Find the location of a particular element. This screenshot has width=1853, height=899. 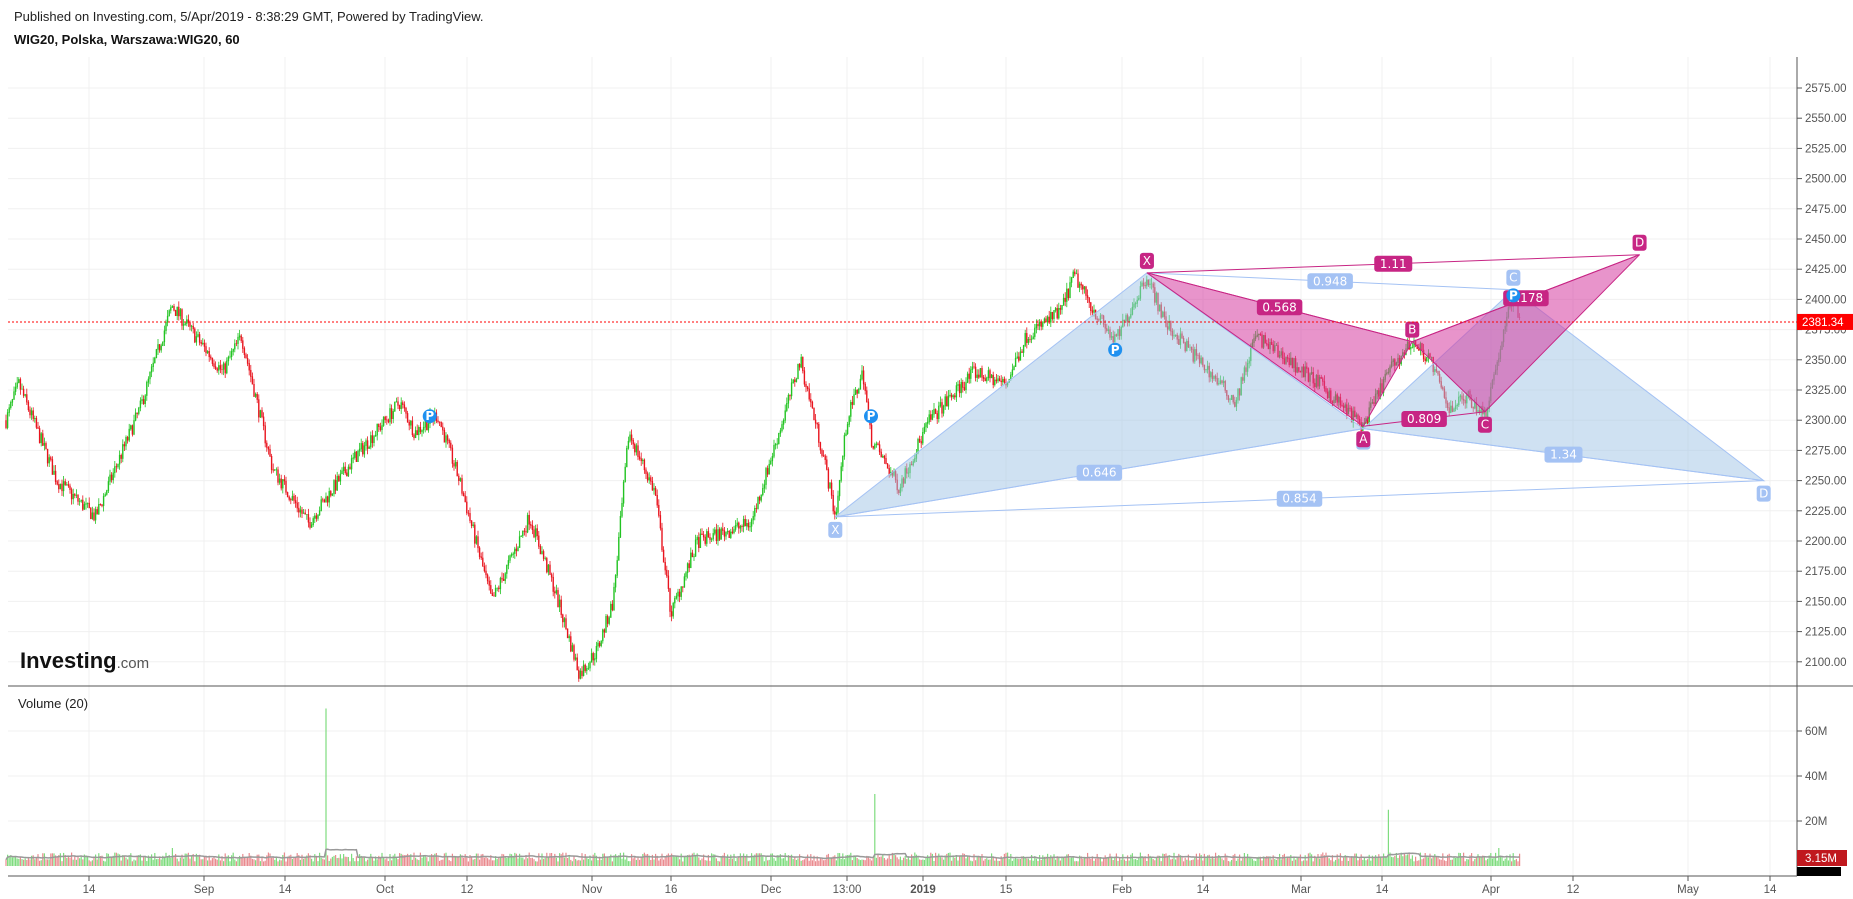

ratio-label-bd: 1.34 is located at coordinates (1563, 455).